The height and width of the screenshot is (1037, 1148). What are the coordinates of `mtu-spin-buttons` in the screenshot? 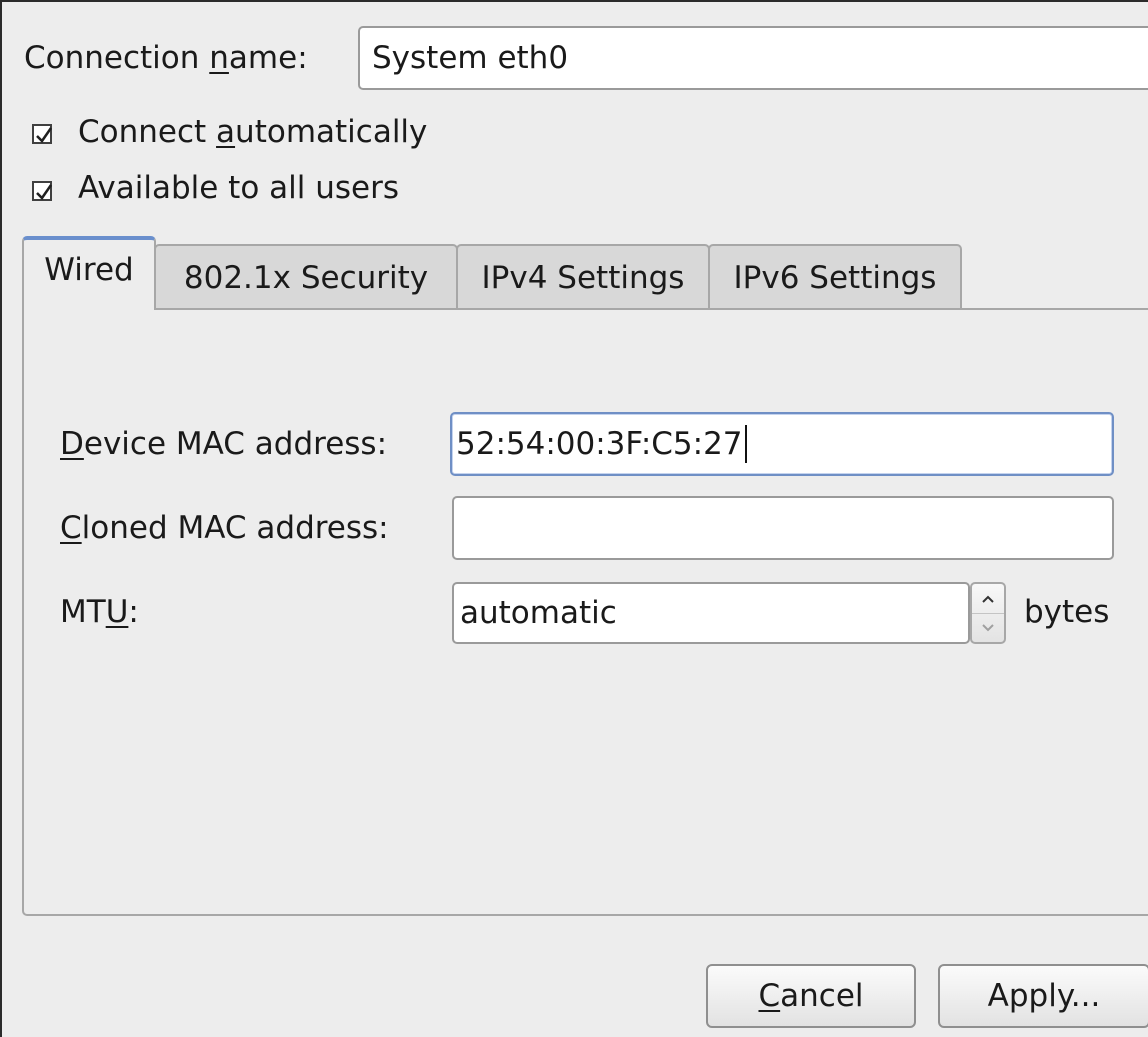 It's located at (988, 613).